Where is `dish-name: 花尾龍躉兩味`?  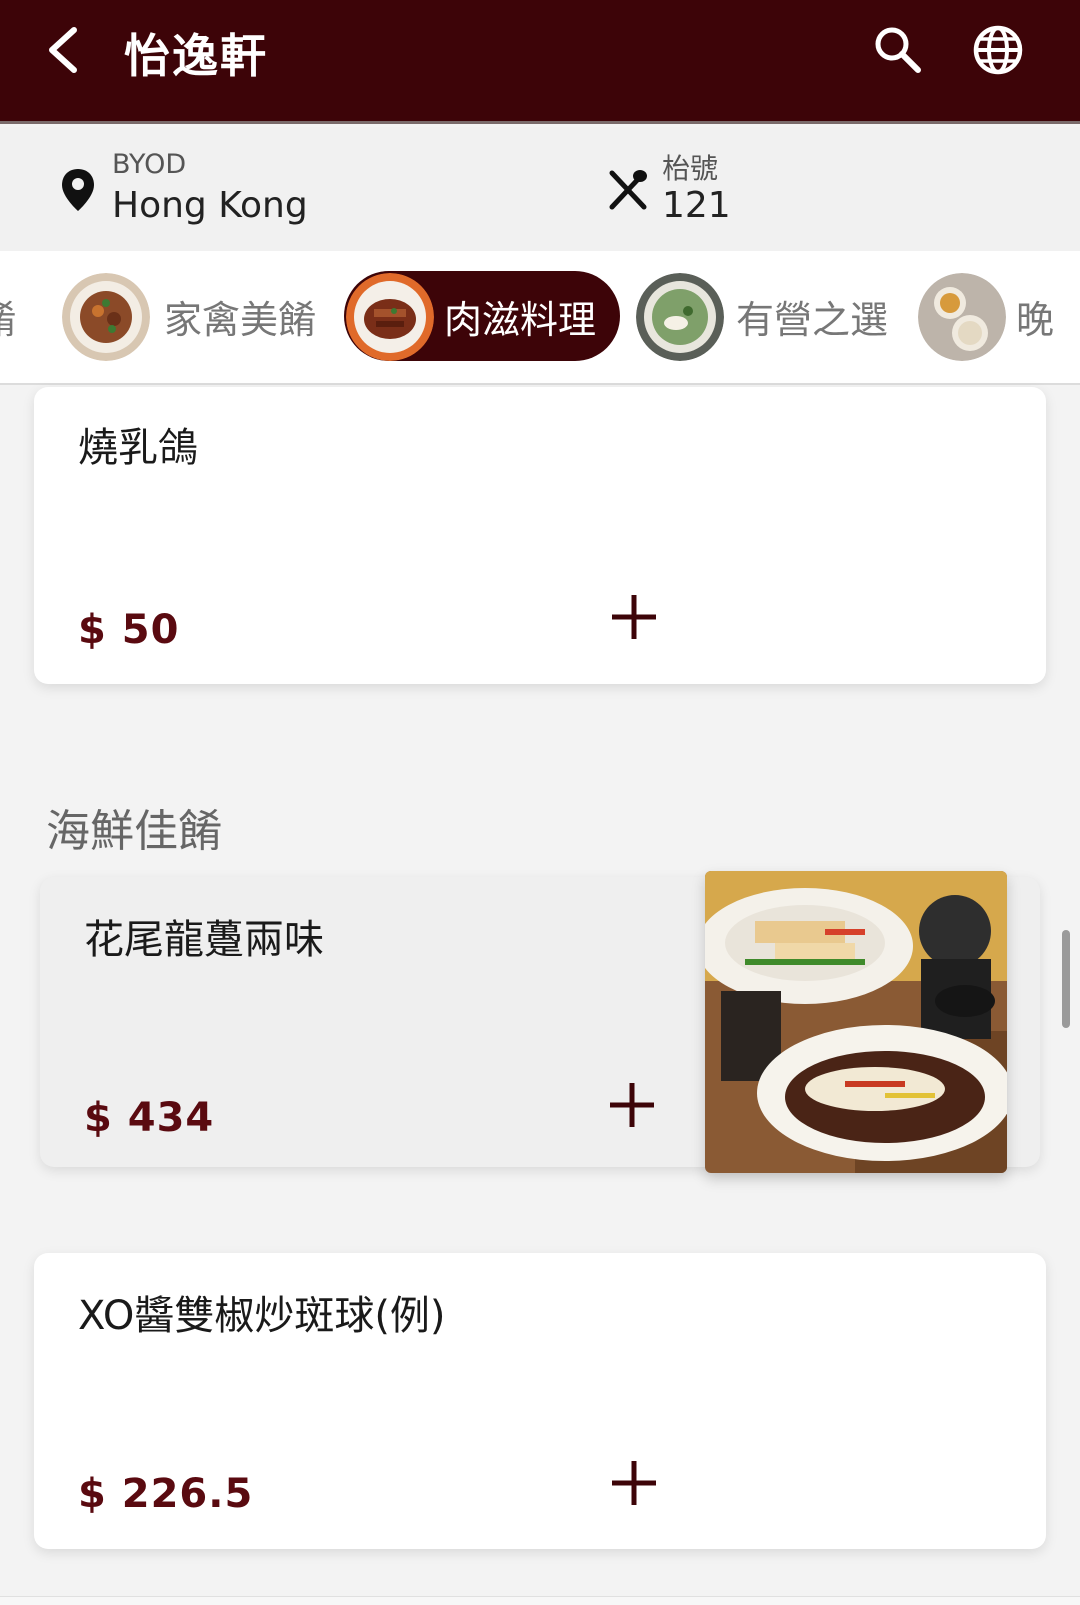 dish-name: 花尾龍躉兩味 is located at coordinates (204, 940).